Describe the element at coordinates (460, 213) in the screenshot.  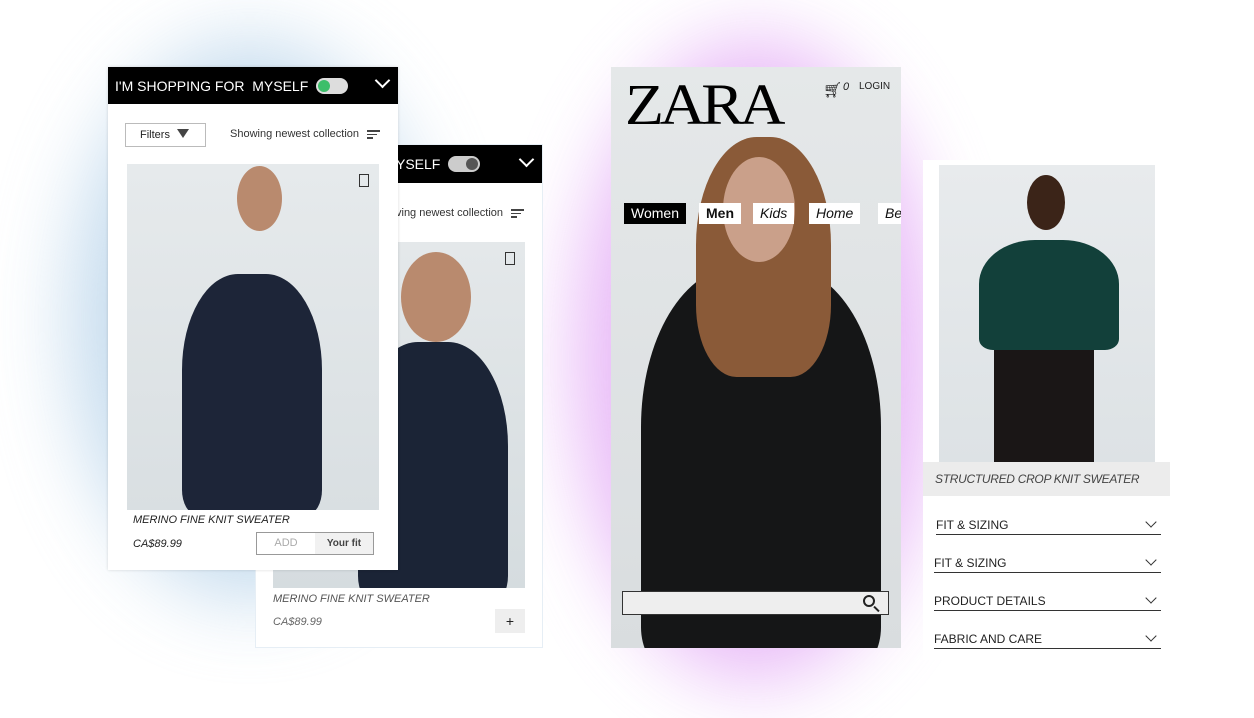
I see `sort-control: ving newest collection` at that location.